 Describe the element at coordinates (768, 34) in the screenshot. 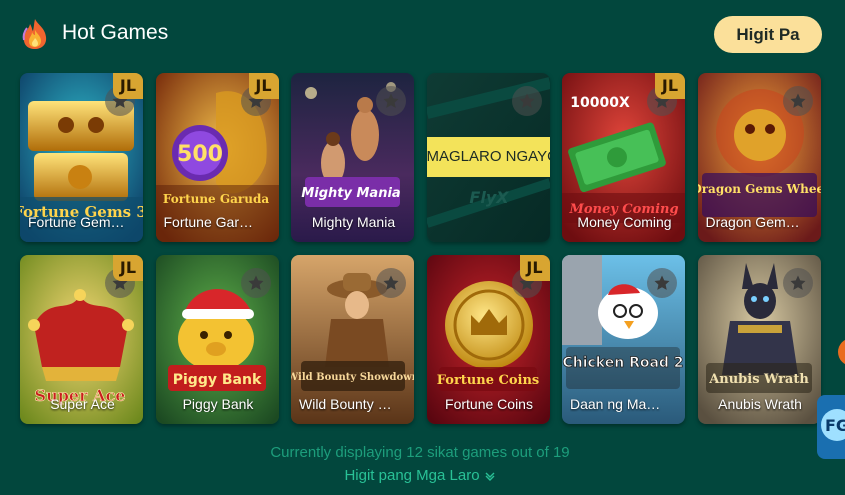

I see `more-button: Higit Pa` at that location.